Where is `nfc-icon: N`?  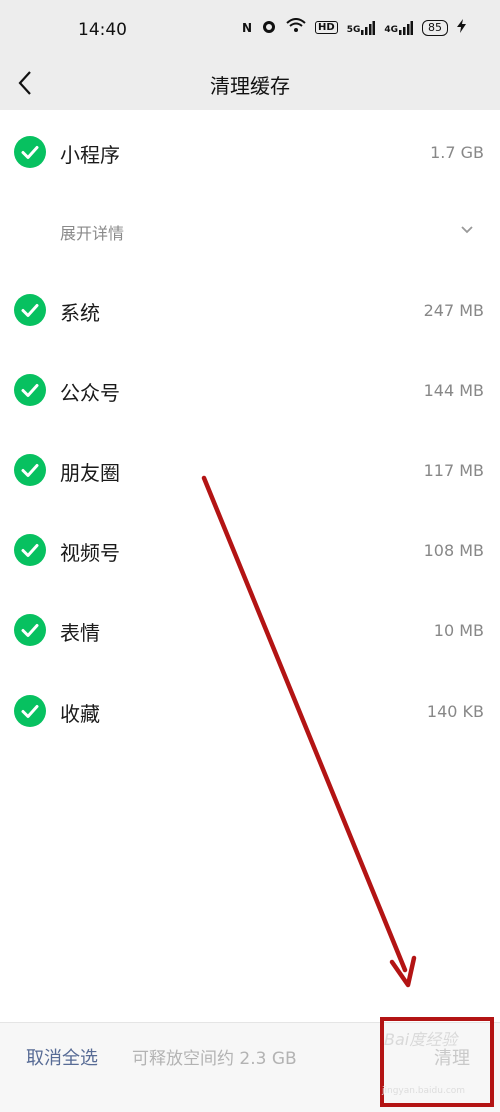
nfc-icon: N is located at coordinates (247, 27).